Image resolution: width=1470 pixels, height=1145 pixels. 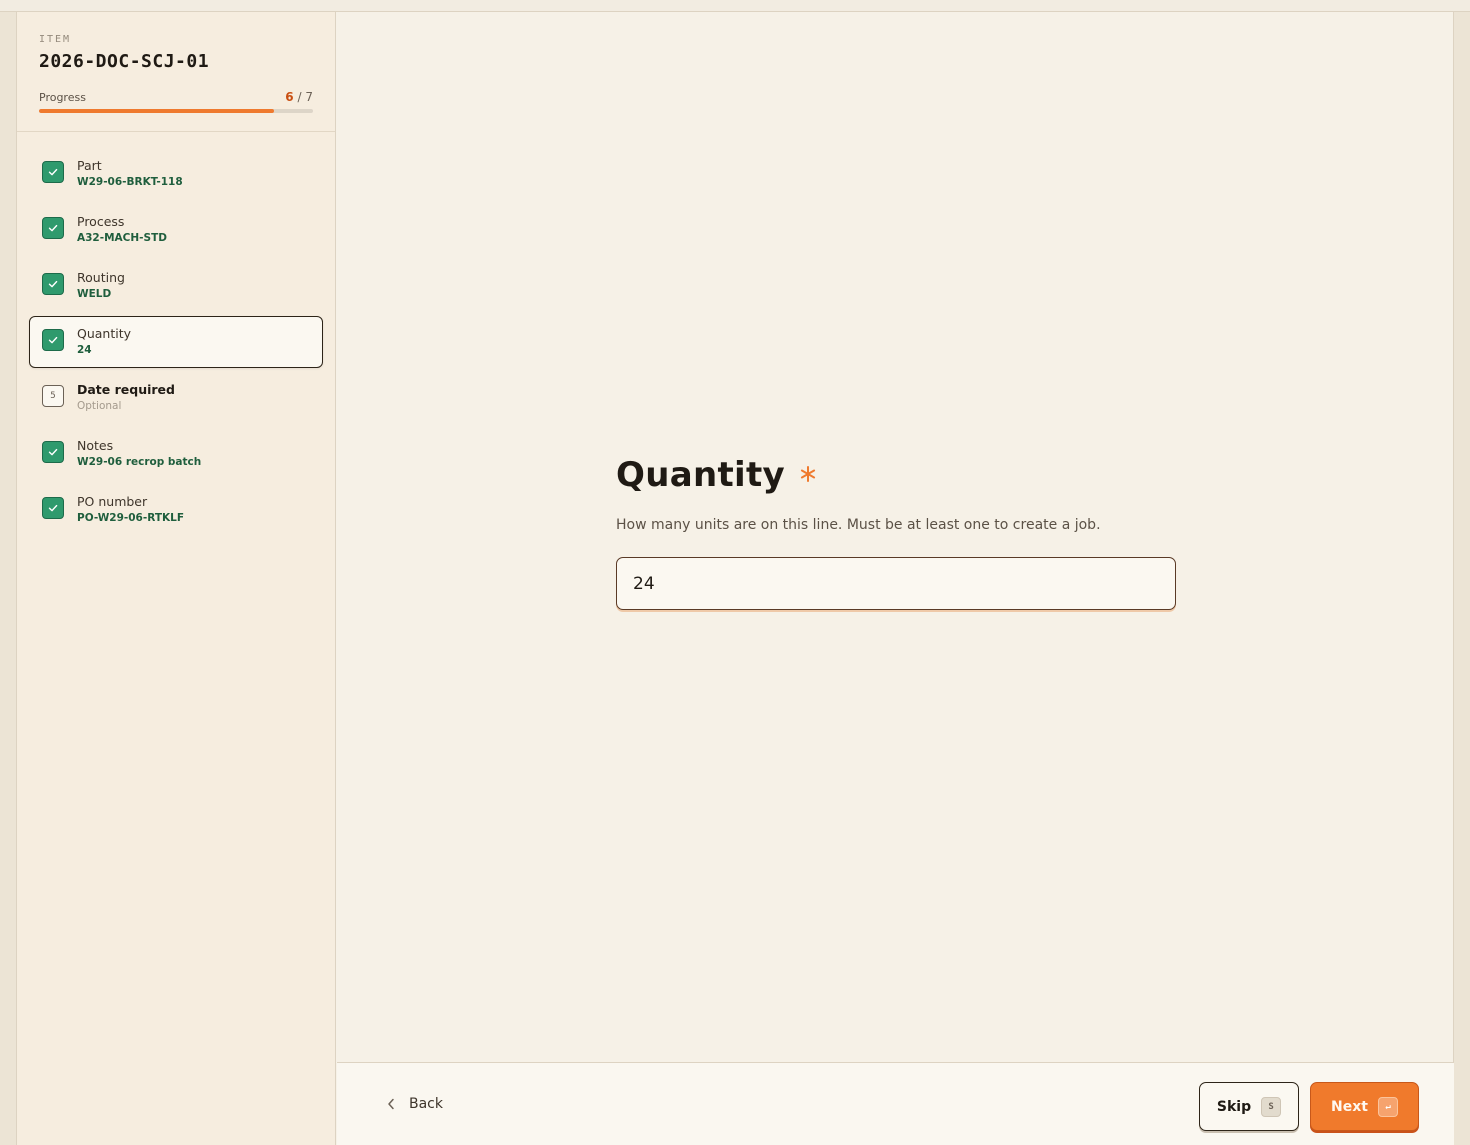 What do you see at coordinates (289, 97) in the screenshot?
I see `progress-current: 6` at bounding box center [289, 97].